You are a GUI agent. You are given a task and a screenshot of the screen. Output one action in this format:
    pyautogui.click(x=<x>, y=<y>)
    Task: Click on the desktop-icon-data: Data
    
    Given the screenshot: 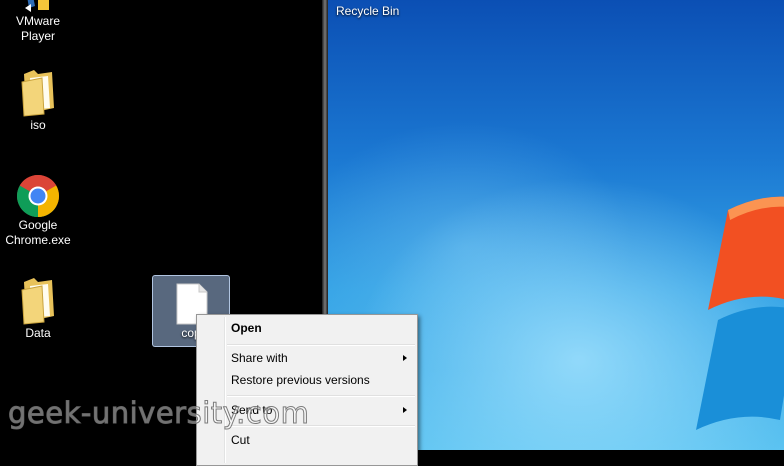 What is the action you would take?
    pyautogui.click(x=38, y=308)
    